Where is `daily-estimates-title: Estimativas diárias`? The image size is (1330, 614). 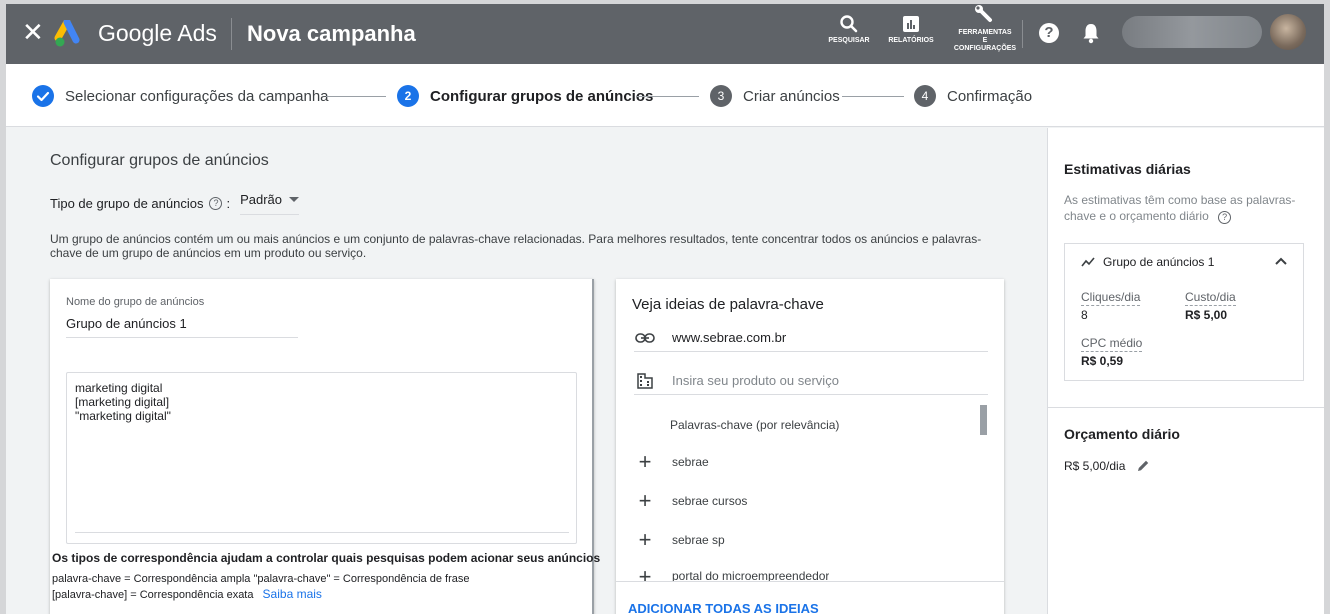
daily-estimates-title: Estimativas diárias is located at coordinates (1127, 169).